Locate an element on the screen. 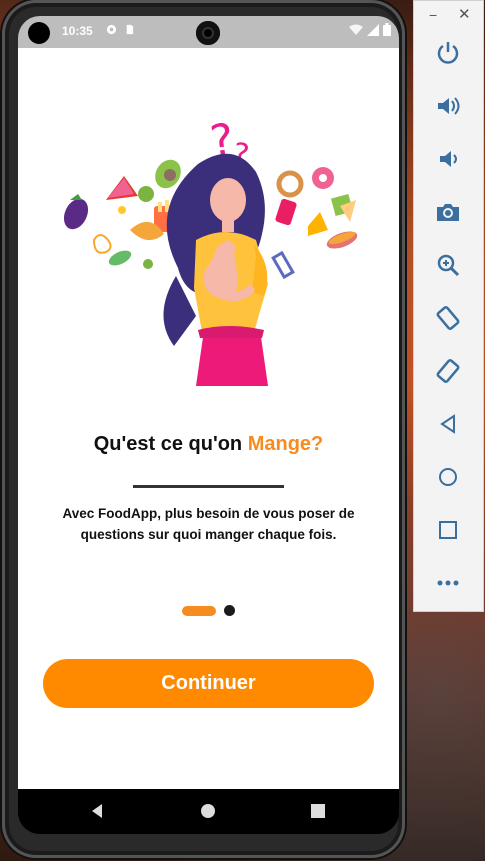  status-bar: 10:35 is located at coordinates (208, 32).